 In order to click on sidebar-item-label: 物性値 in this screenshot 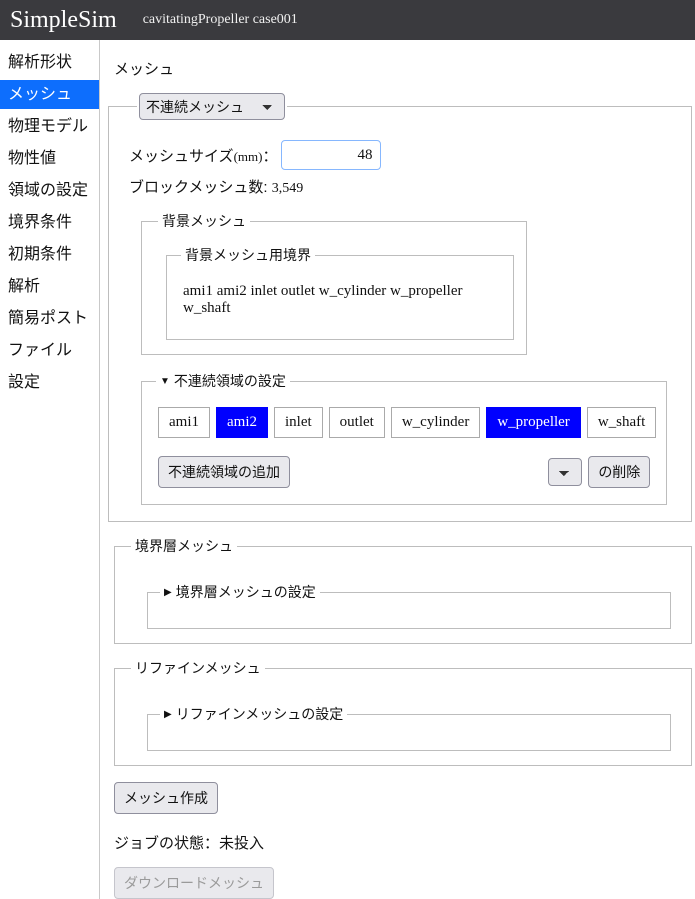, I will do `click(32, 158)`.